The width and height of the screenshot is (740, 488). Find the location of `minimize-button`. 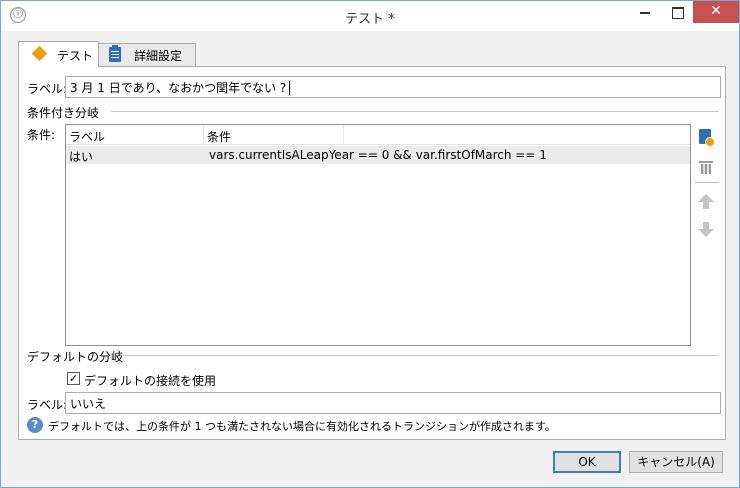

minimize-button is located at coordinates (645, 12).